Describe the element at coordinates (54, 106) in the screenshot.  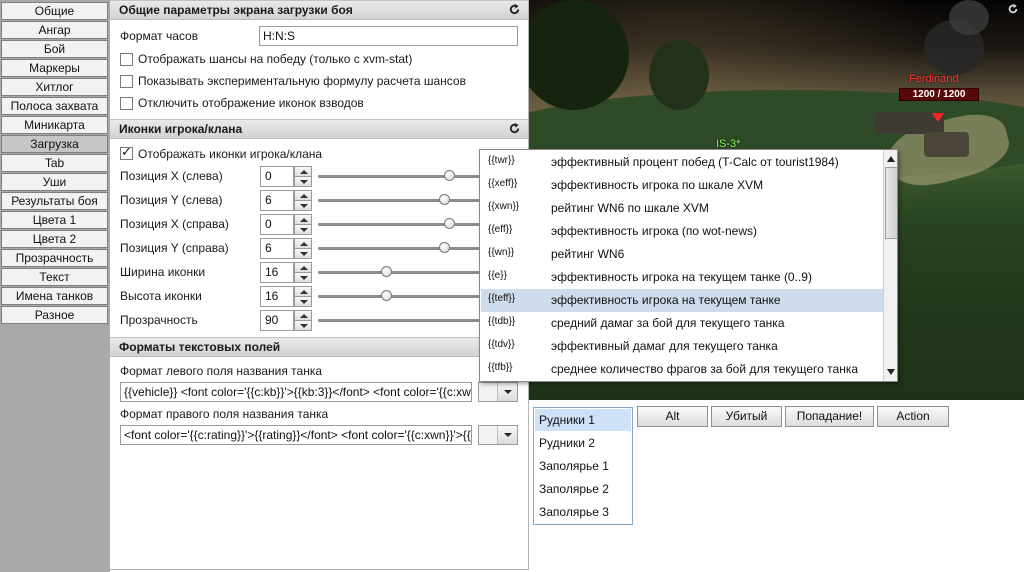
I see `tab-item: Полоса захвата` at that location.